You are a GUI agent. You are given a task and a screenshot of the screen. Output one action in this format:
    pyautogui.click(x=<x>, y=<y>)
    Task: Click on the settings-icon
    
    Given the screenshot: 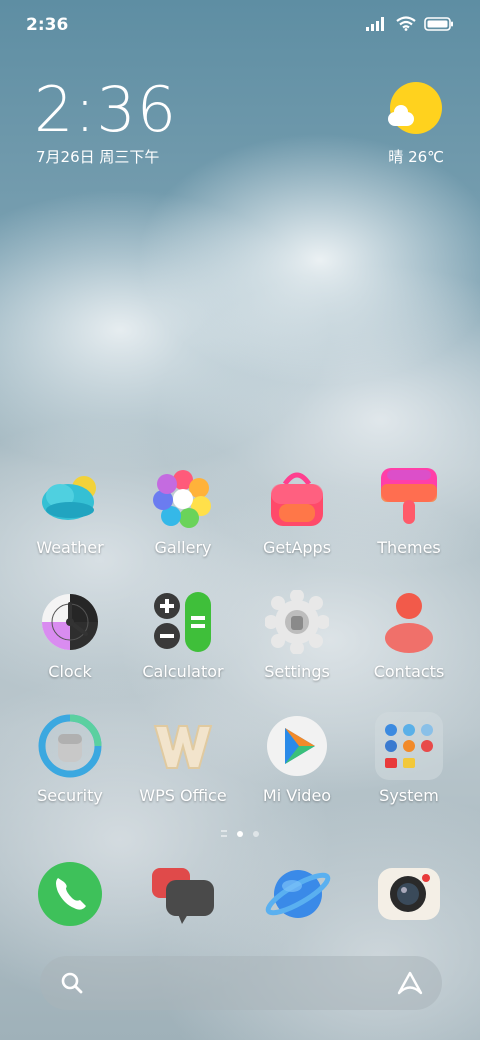 What is the action you would take?
    pyautogui.click(x=297, y=622)
    